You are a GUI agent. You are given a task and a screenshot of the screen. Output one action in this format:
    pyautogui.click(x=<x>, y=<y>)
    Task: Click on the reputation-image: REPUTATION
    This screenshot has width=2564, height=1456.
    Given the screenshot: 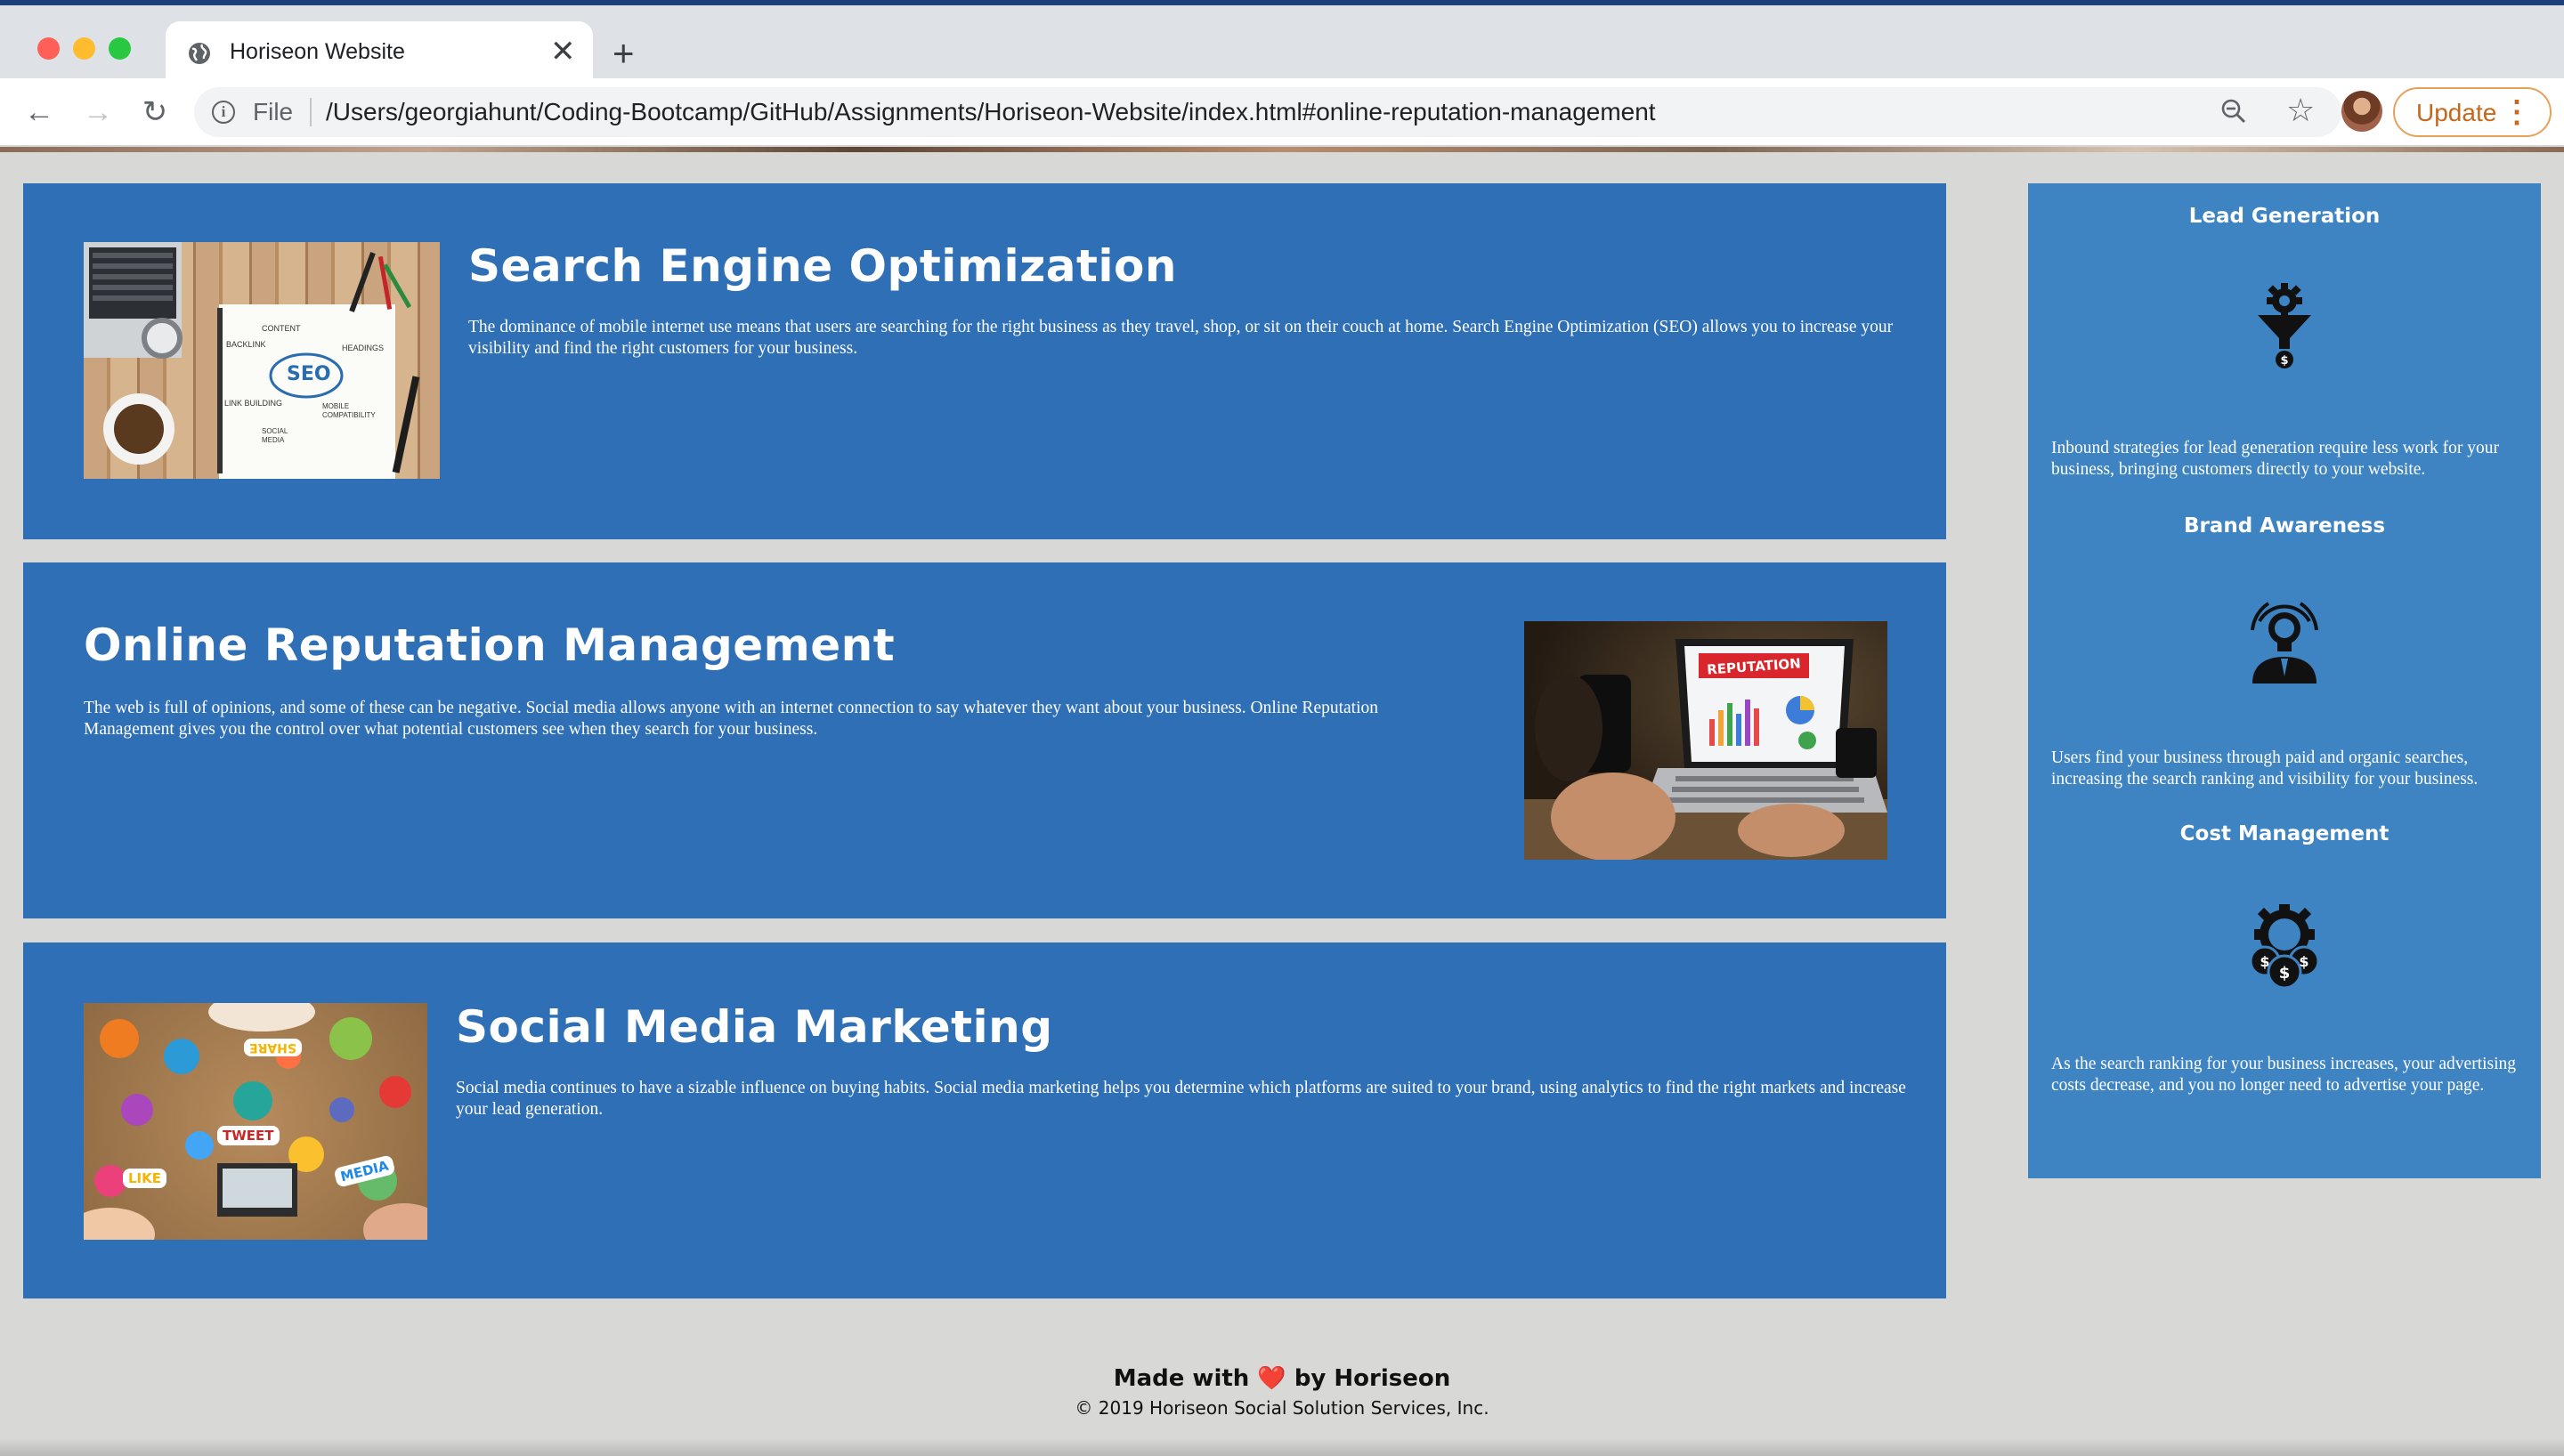 What is the action you would take?
    pyautogui.click(x=1705, y=740)
    